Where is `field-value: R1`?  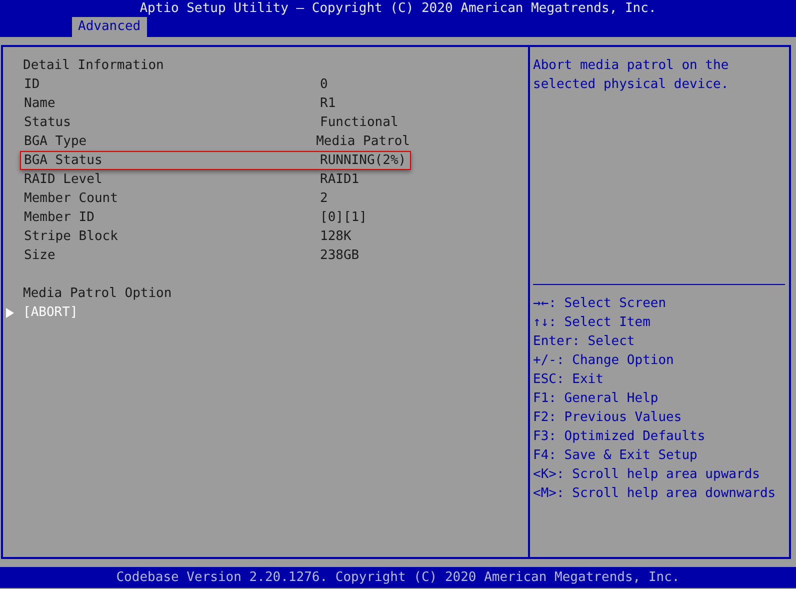 field-value: R1 is located at coordinates (328, 103).